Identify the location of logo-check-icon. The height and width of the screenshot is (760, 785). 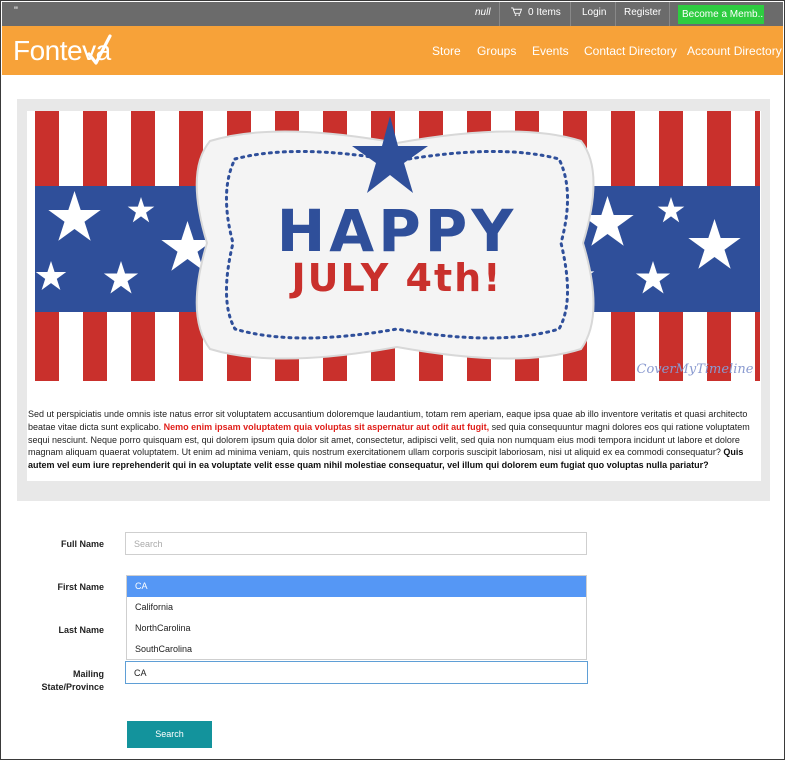
(99, 49).